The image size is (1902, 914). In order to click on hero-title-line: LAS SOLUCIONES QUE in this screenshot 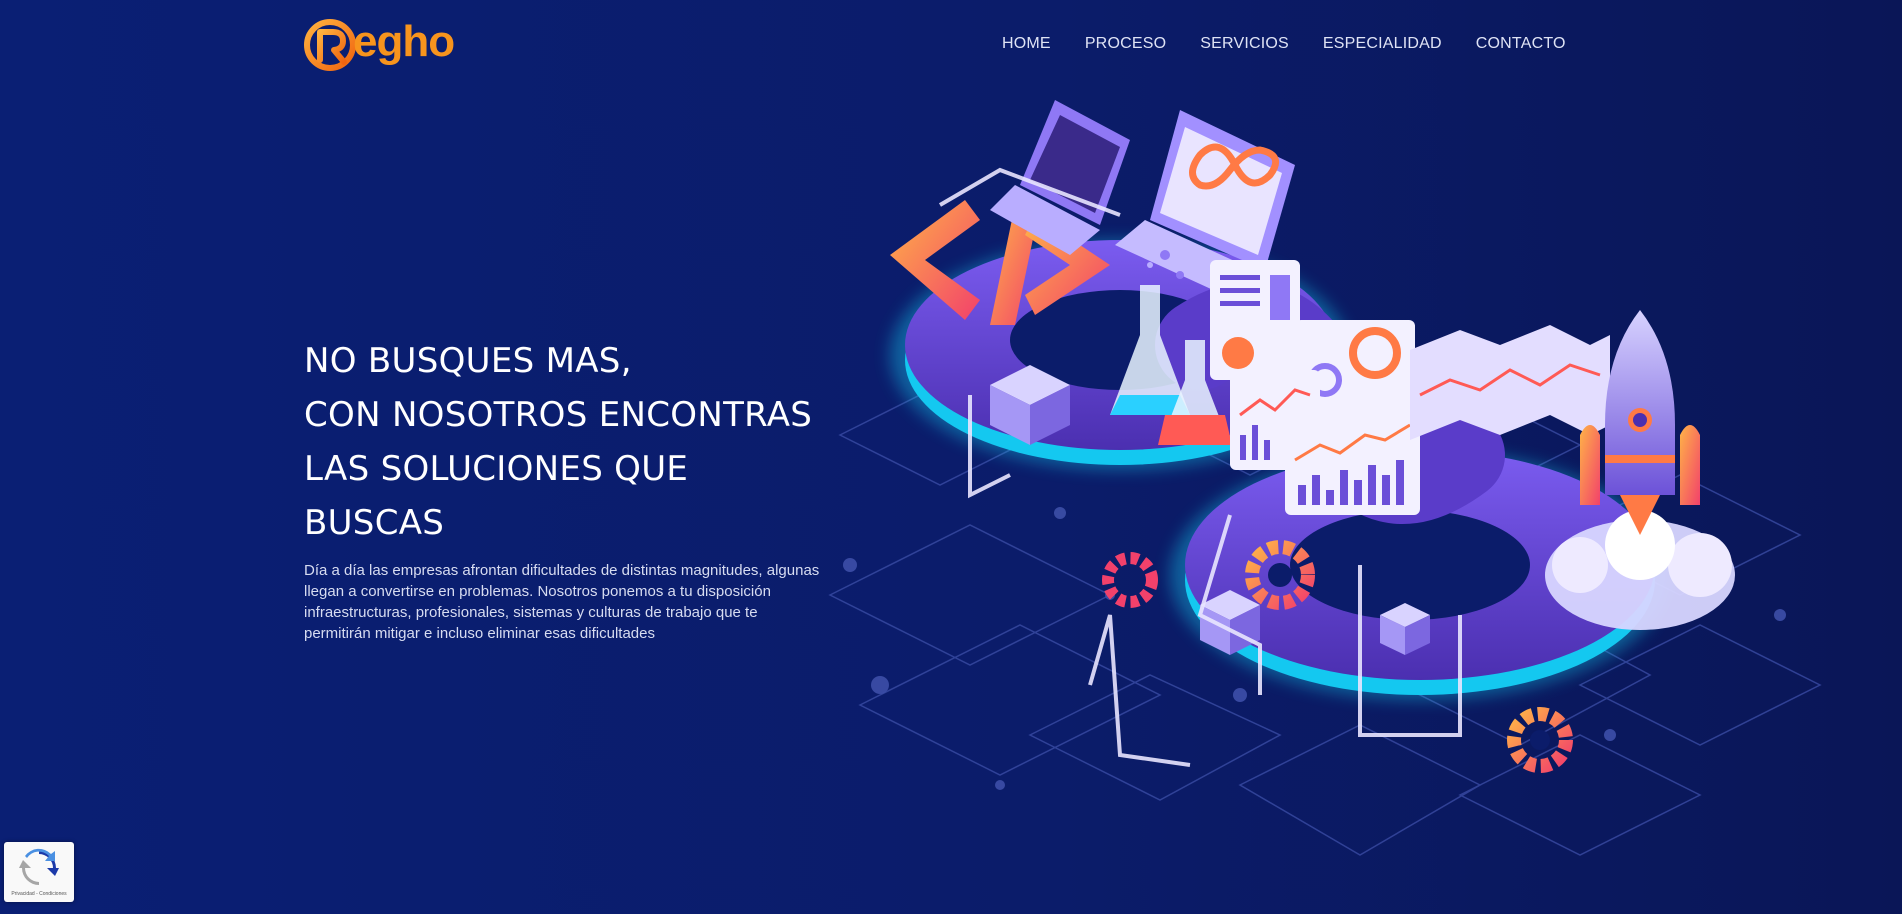, I will do `click(496, 469)`.